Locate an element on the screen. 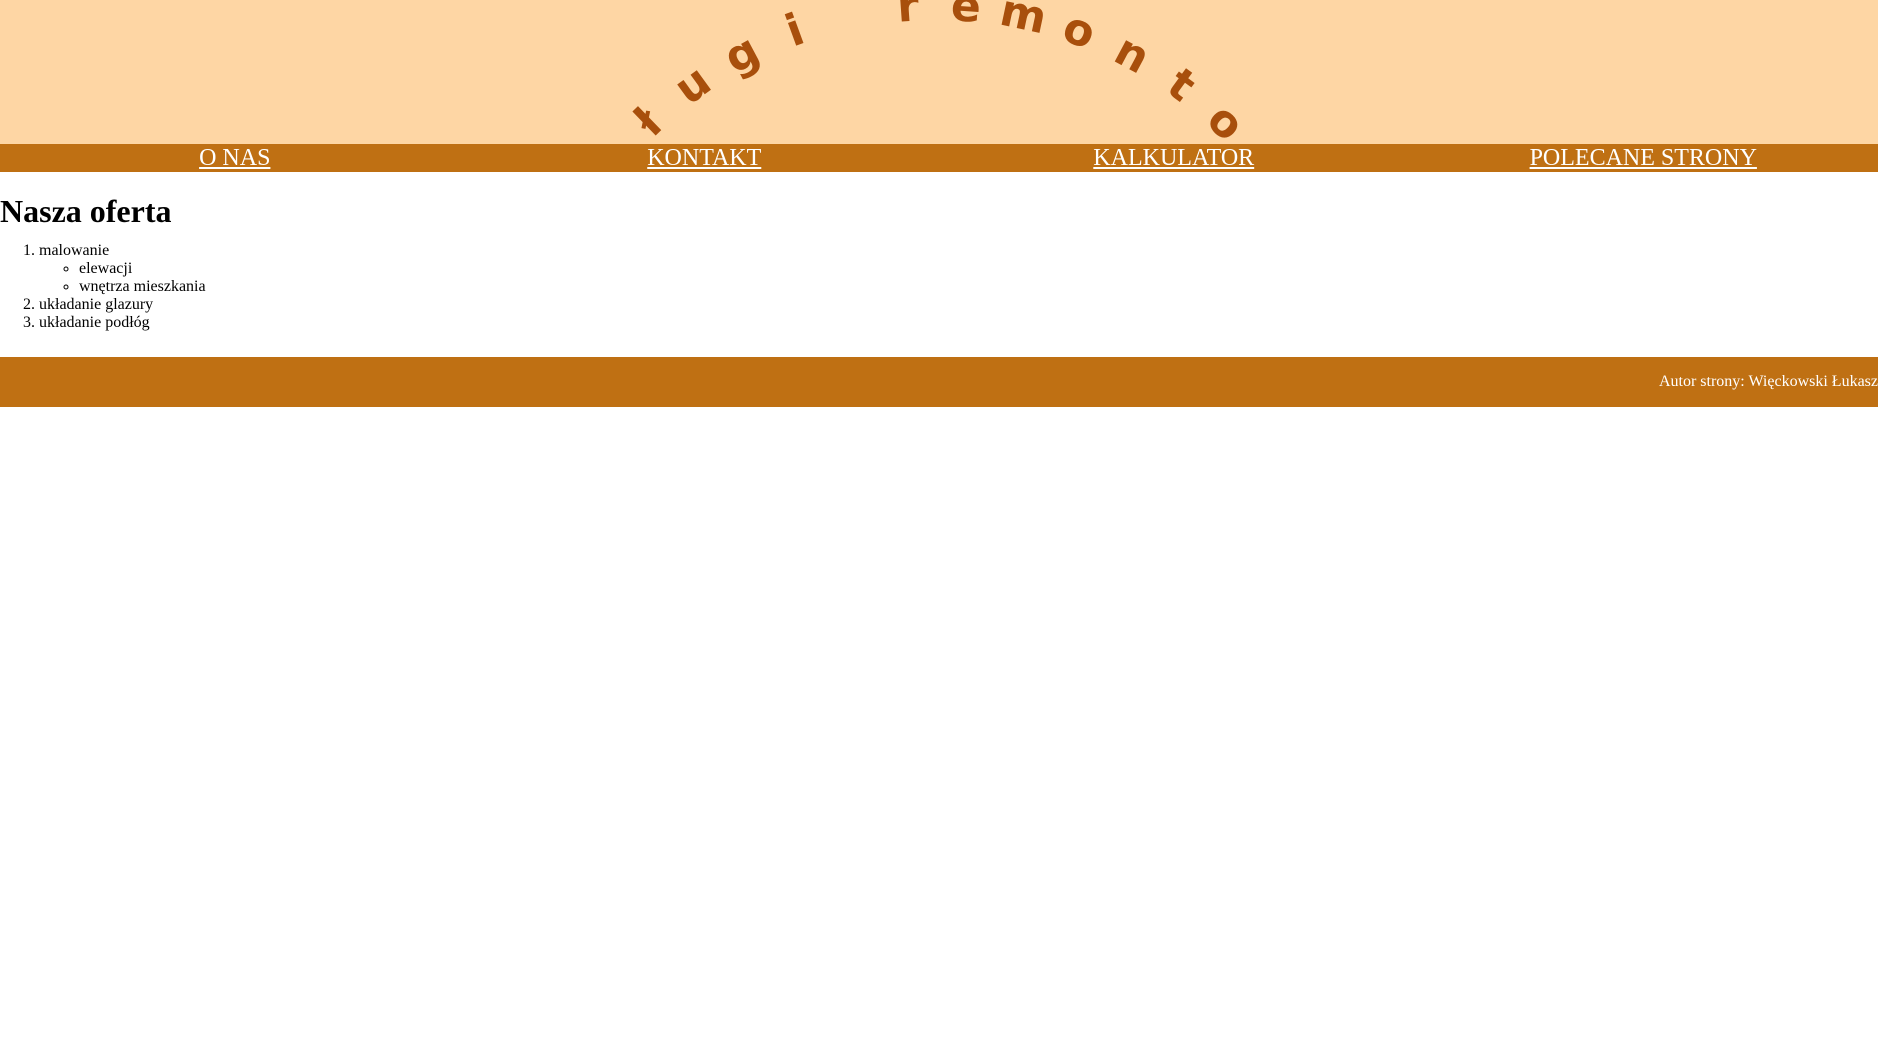  site-footer: Autor strony: Więckowski Łukasz is located at coordinates (939, 382).